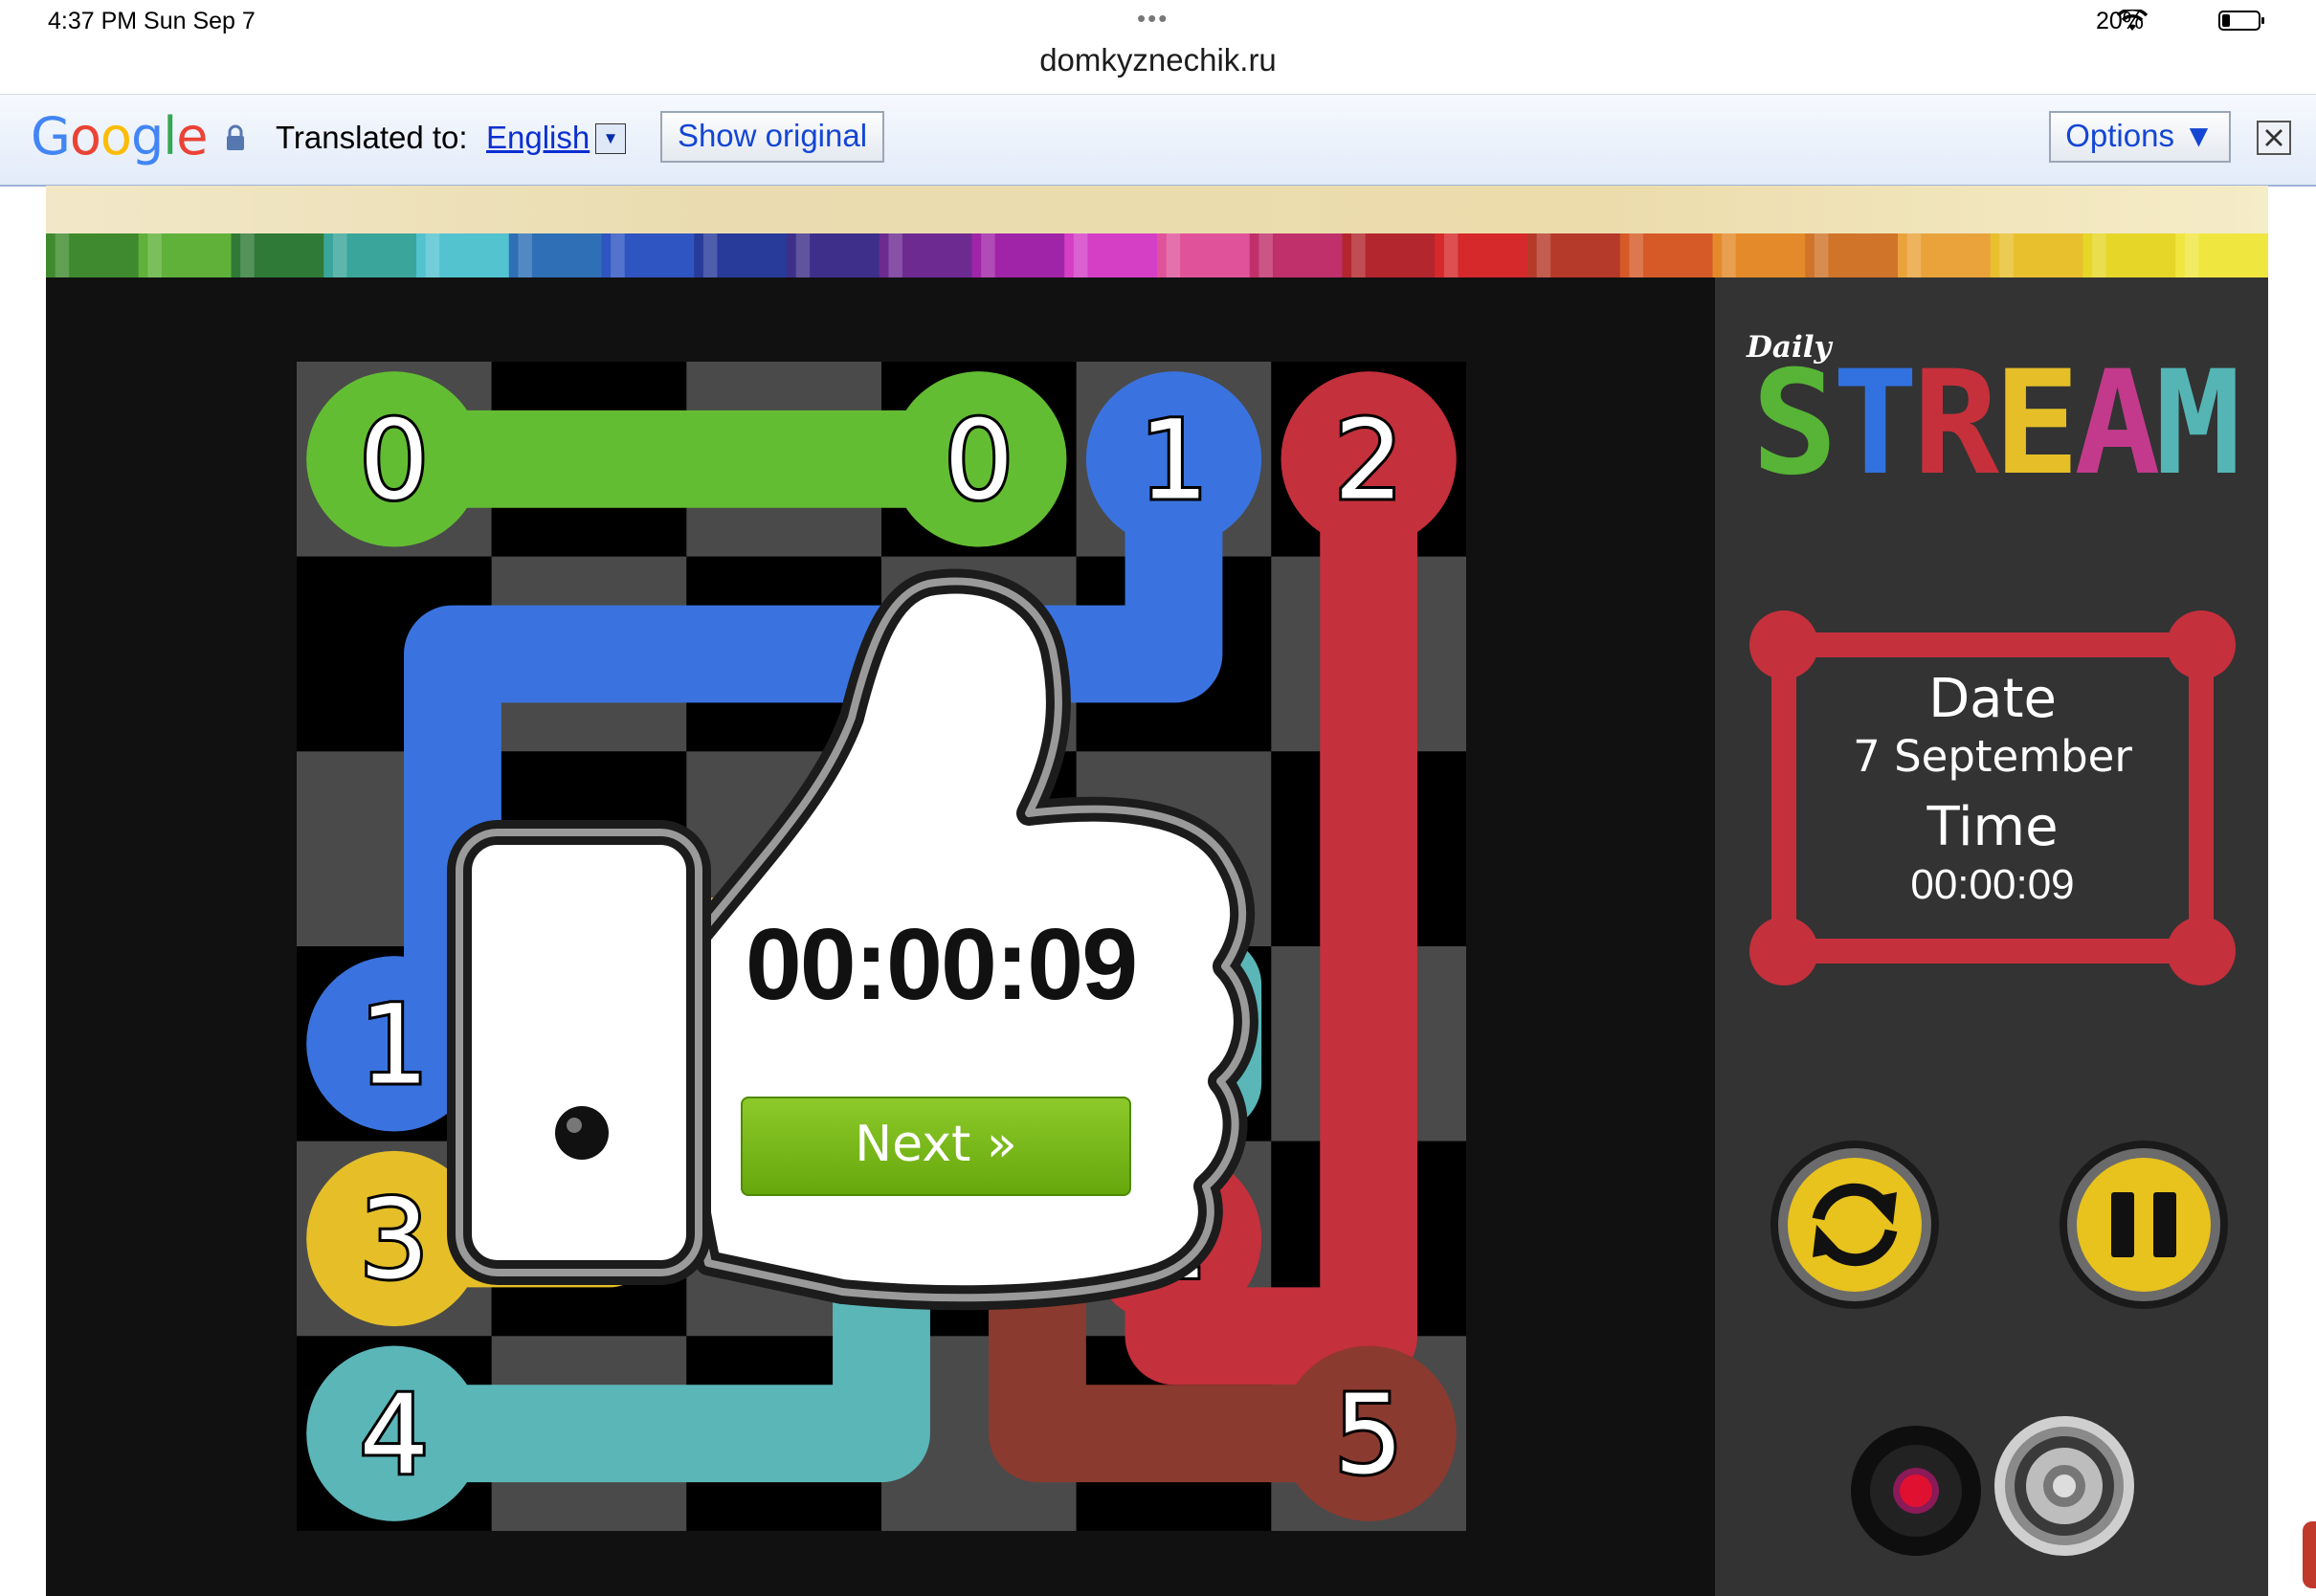 This screenshot has width=2316, height=1596. I want to click on address-bar-url: domkyznechik.ru, so click(1158, 60).